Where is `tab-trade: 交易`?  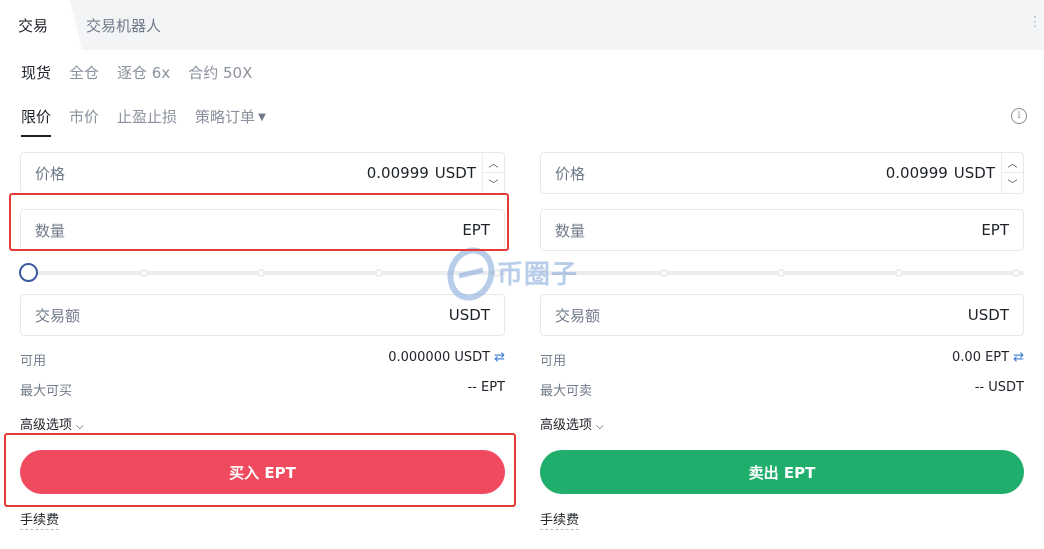
tab-trade: 交易 is located at coordinates (33, 25).